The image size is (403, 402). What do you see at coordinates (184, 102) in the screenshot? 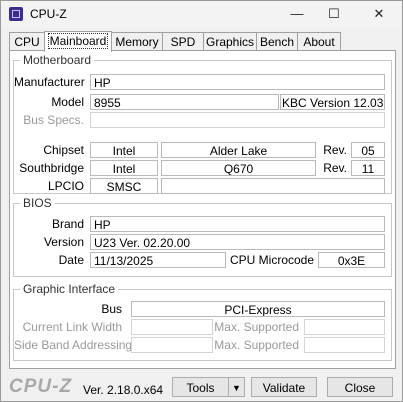
I see `model-value: 8955` at bounding box center [184, 102].